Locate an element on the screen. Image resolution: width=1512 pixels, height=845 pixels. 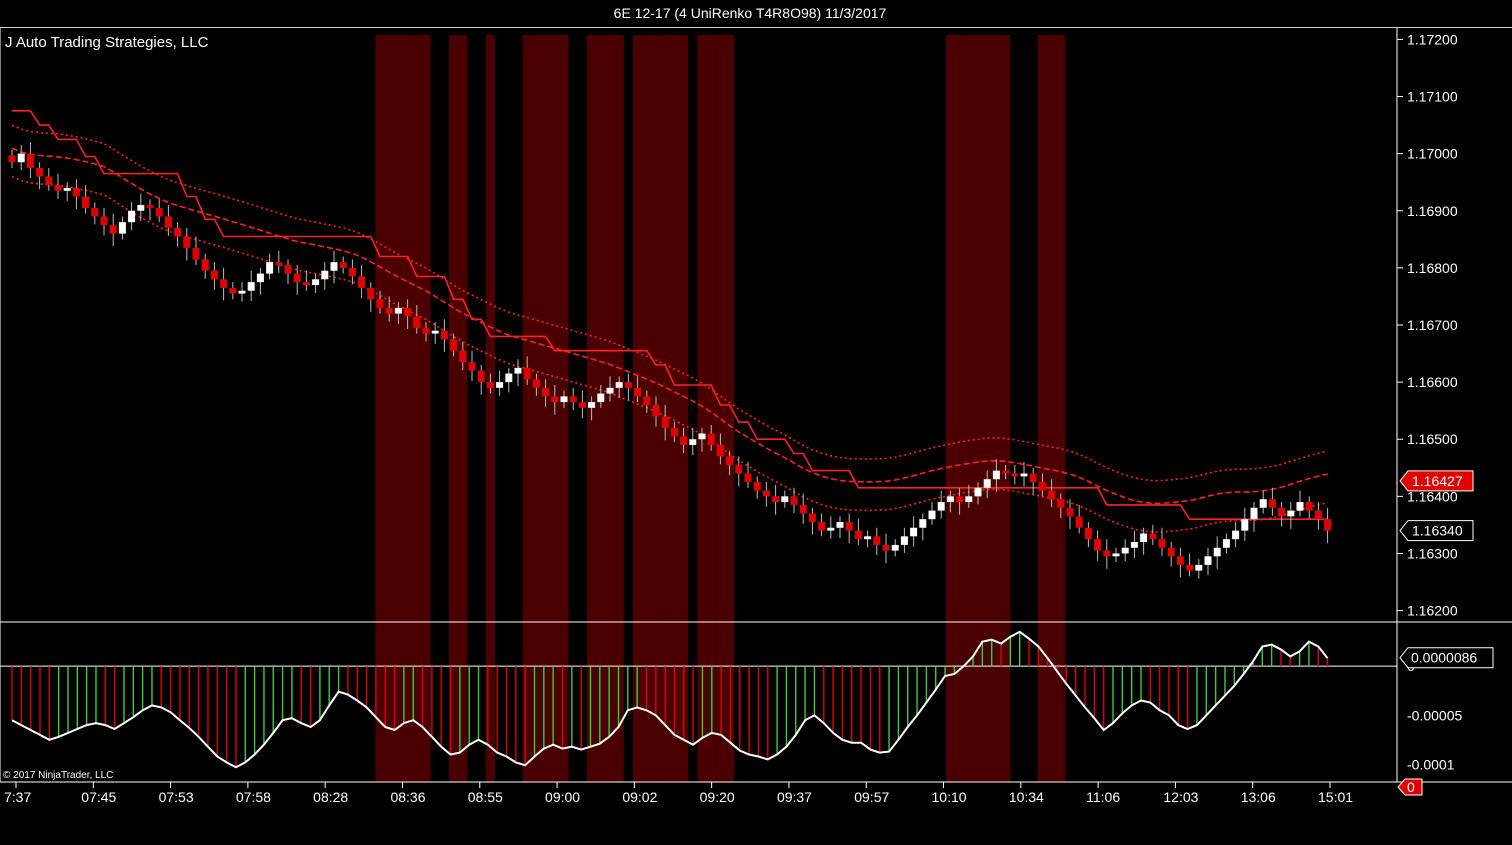
time-tick-label: 08:28 is located at coordinates (330, 797).